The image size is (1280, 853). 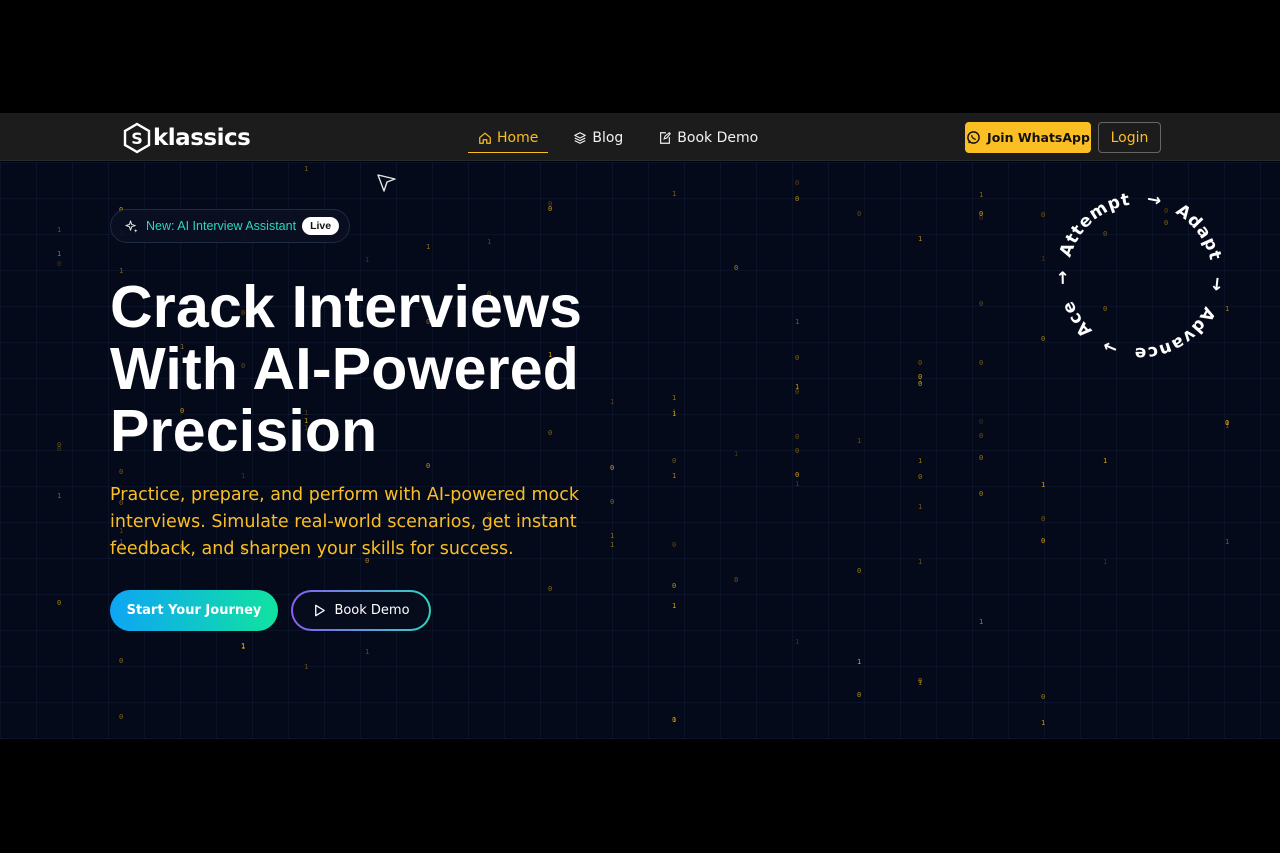 I want to click on join-whatsapp-button: Join WhatsApp, so click(x=1028, y=137).